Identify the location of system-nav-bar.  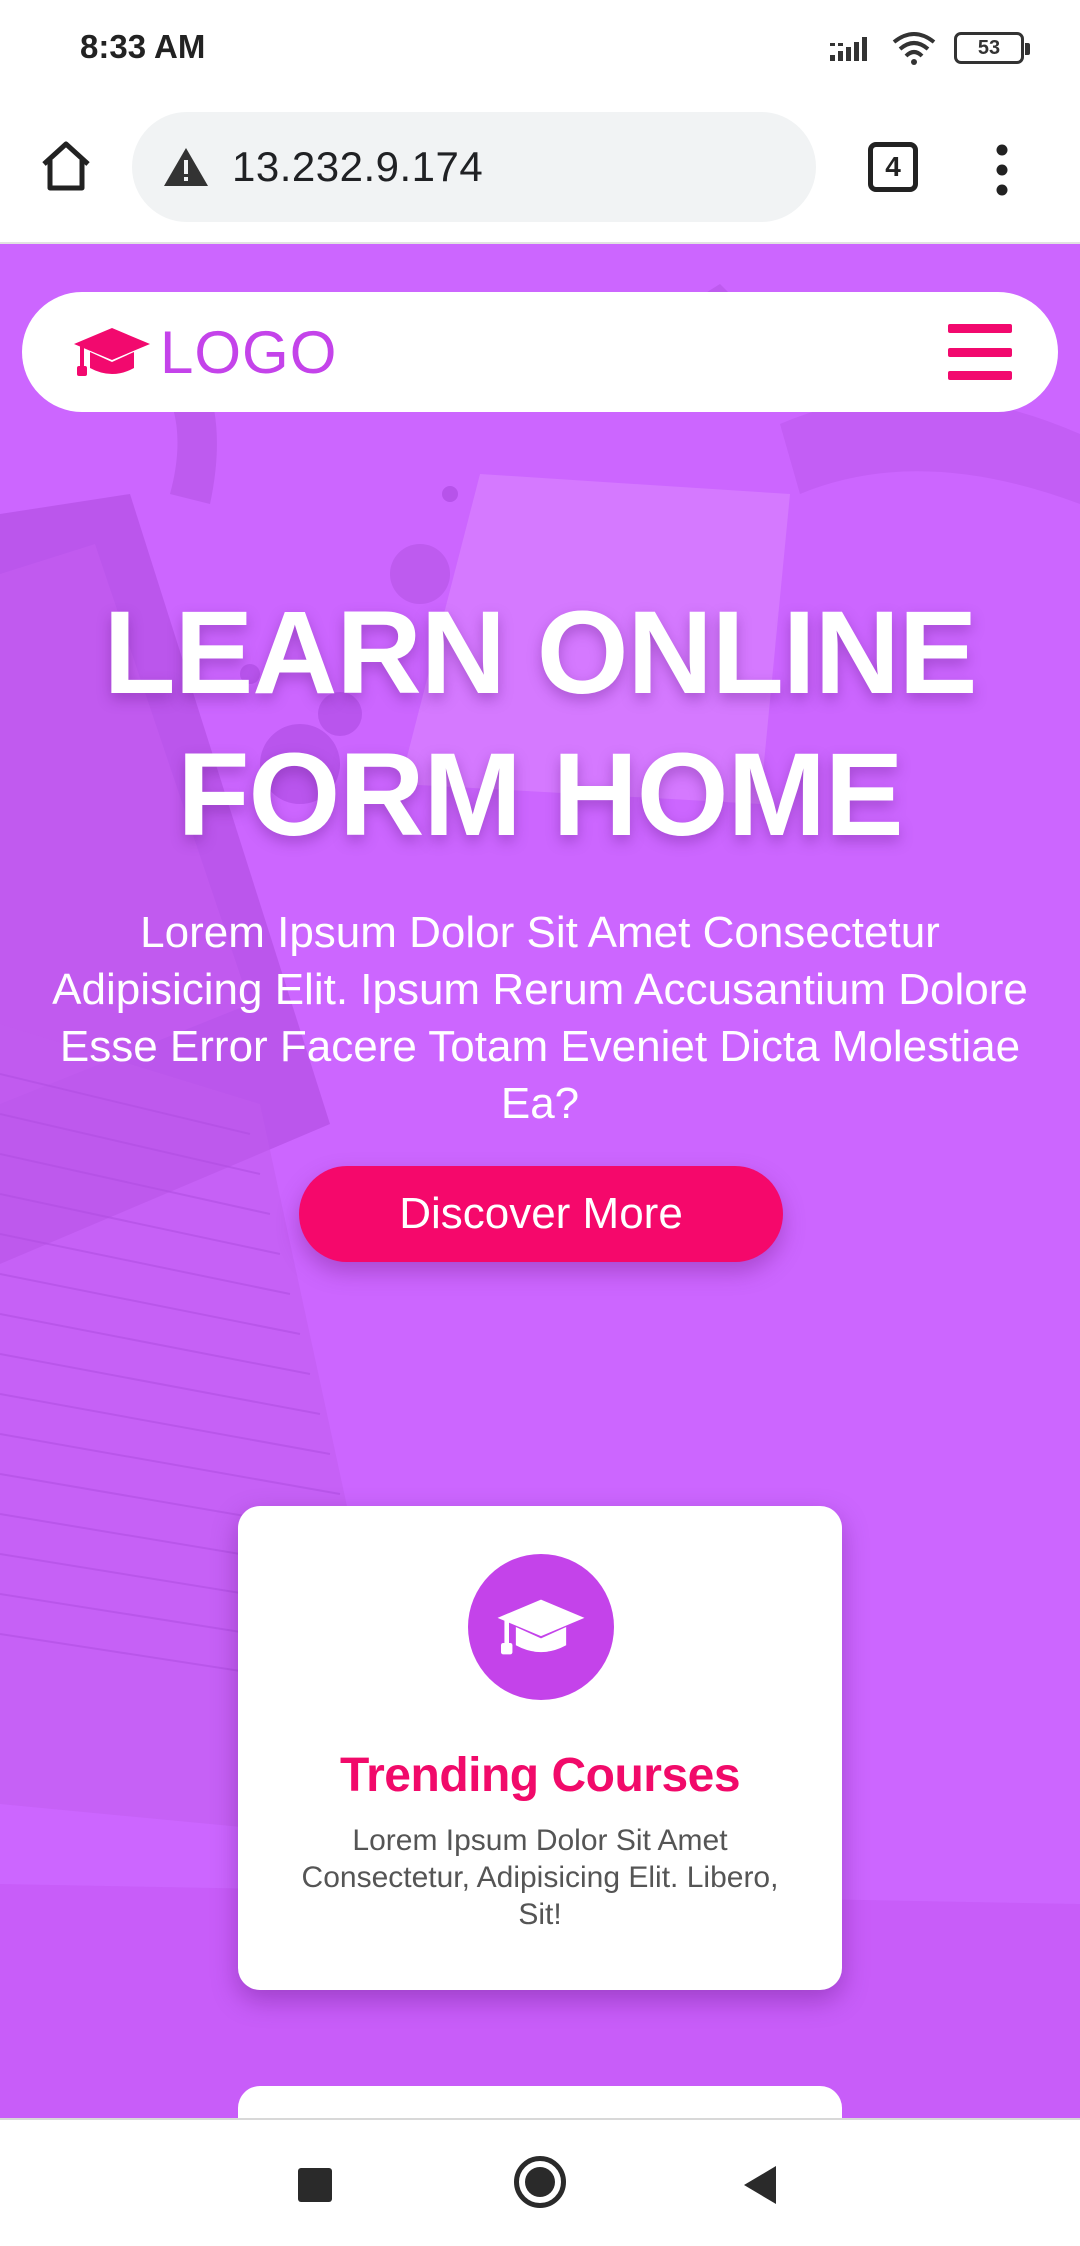
(540, 2182).